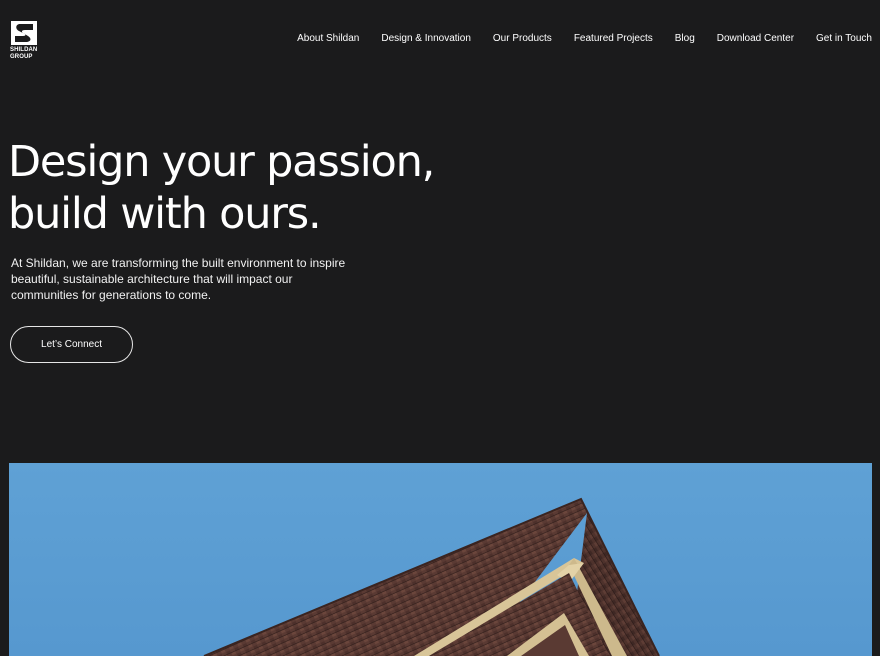 The width and height of the screenshot is (880, 656). What do you see at coordinates (328, 38) in the screenshot?
I see `nav-item-about: About Shildan` at bounding box center [328, 38].